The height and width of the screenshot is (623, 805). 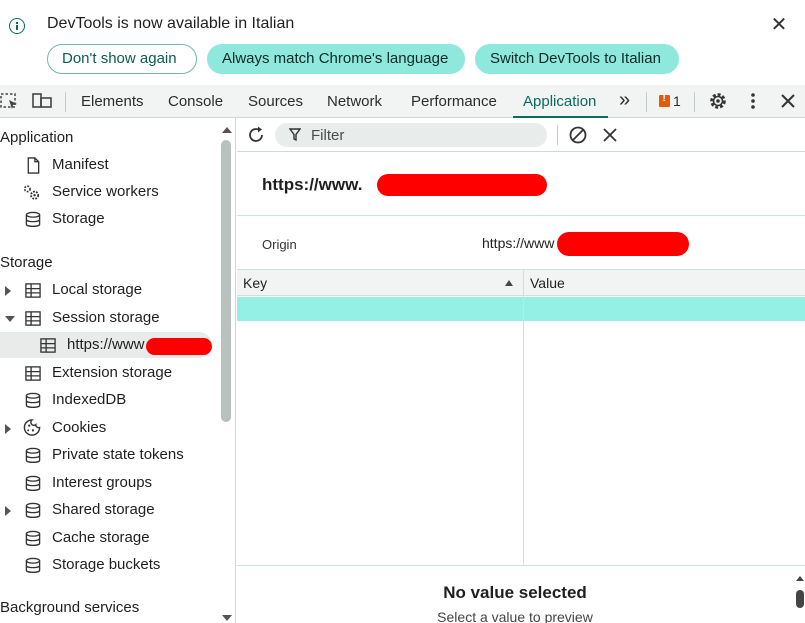 What do you see at coordinates (779, 25) in the screenshot?
I see `close-icon: ✕` at bounding box center [779, 25].